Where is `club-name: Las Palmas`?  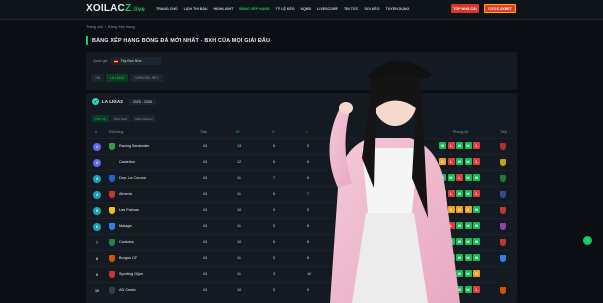 club-name: Las Palmas is located at coordinates (129, 210).